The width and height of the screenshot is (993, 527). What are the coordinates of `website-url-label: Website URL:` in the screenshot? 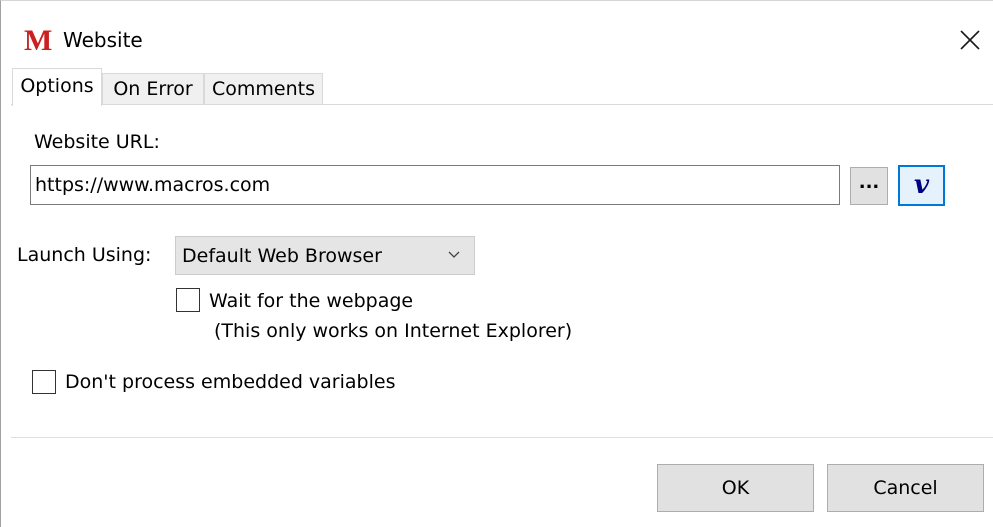 It's located at (97, 142).